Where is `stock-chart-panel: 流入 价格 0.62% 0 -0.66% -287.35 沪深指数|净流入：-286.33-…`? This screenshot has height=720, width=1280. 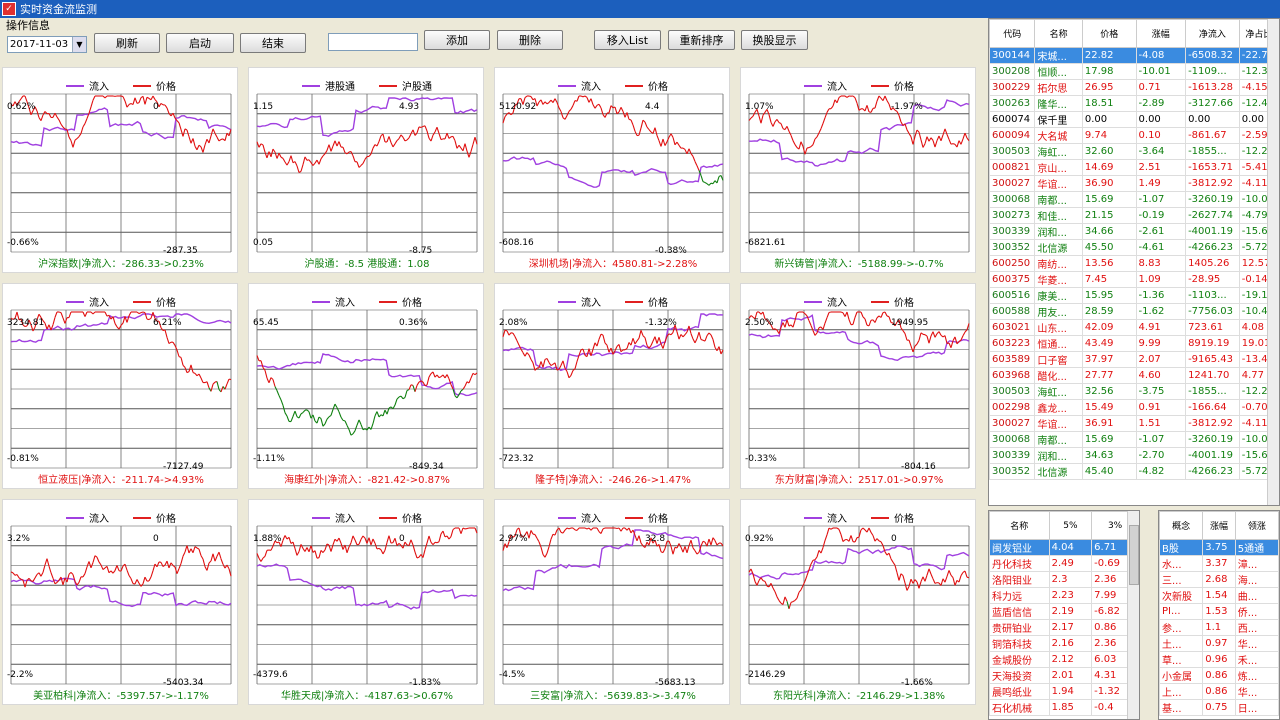
stock-chart-panel: 流入 价格 0.62% 0 -0.66% -287.35 沪深指数|净流入：-286.33-… is located at coordinates (120, 170).